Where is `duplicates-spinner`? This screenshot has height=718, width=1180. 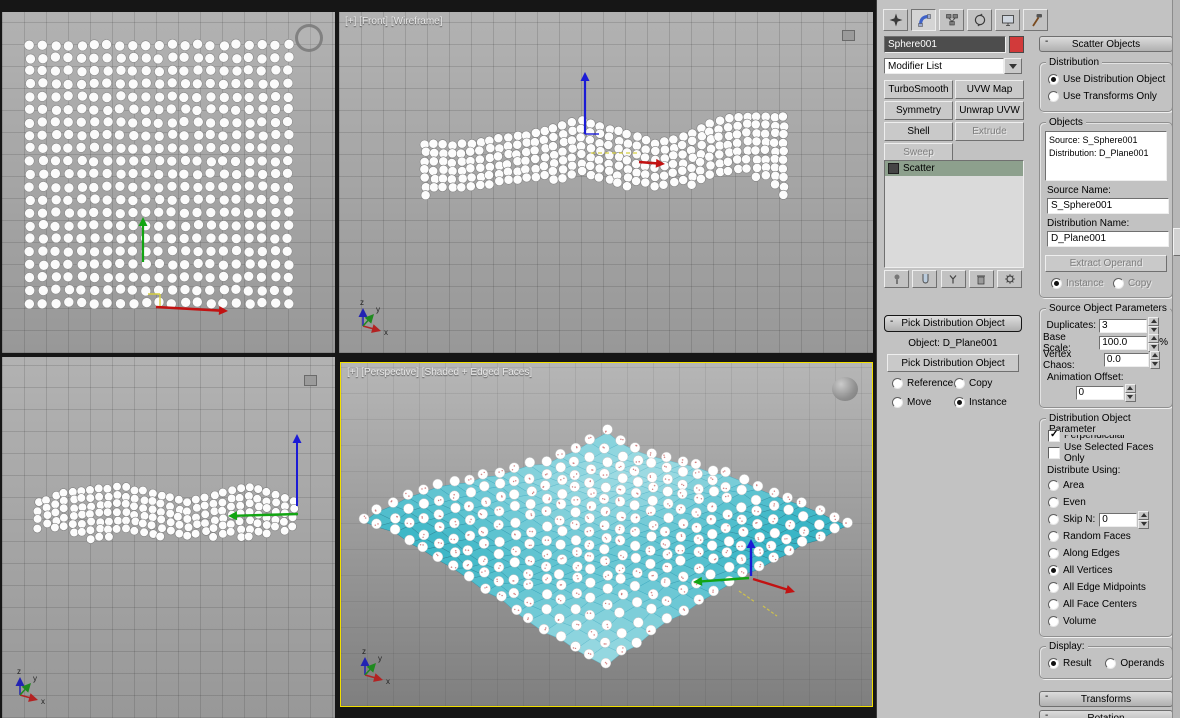
duplicates-spinner is located at coordinates (1153, 325).